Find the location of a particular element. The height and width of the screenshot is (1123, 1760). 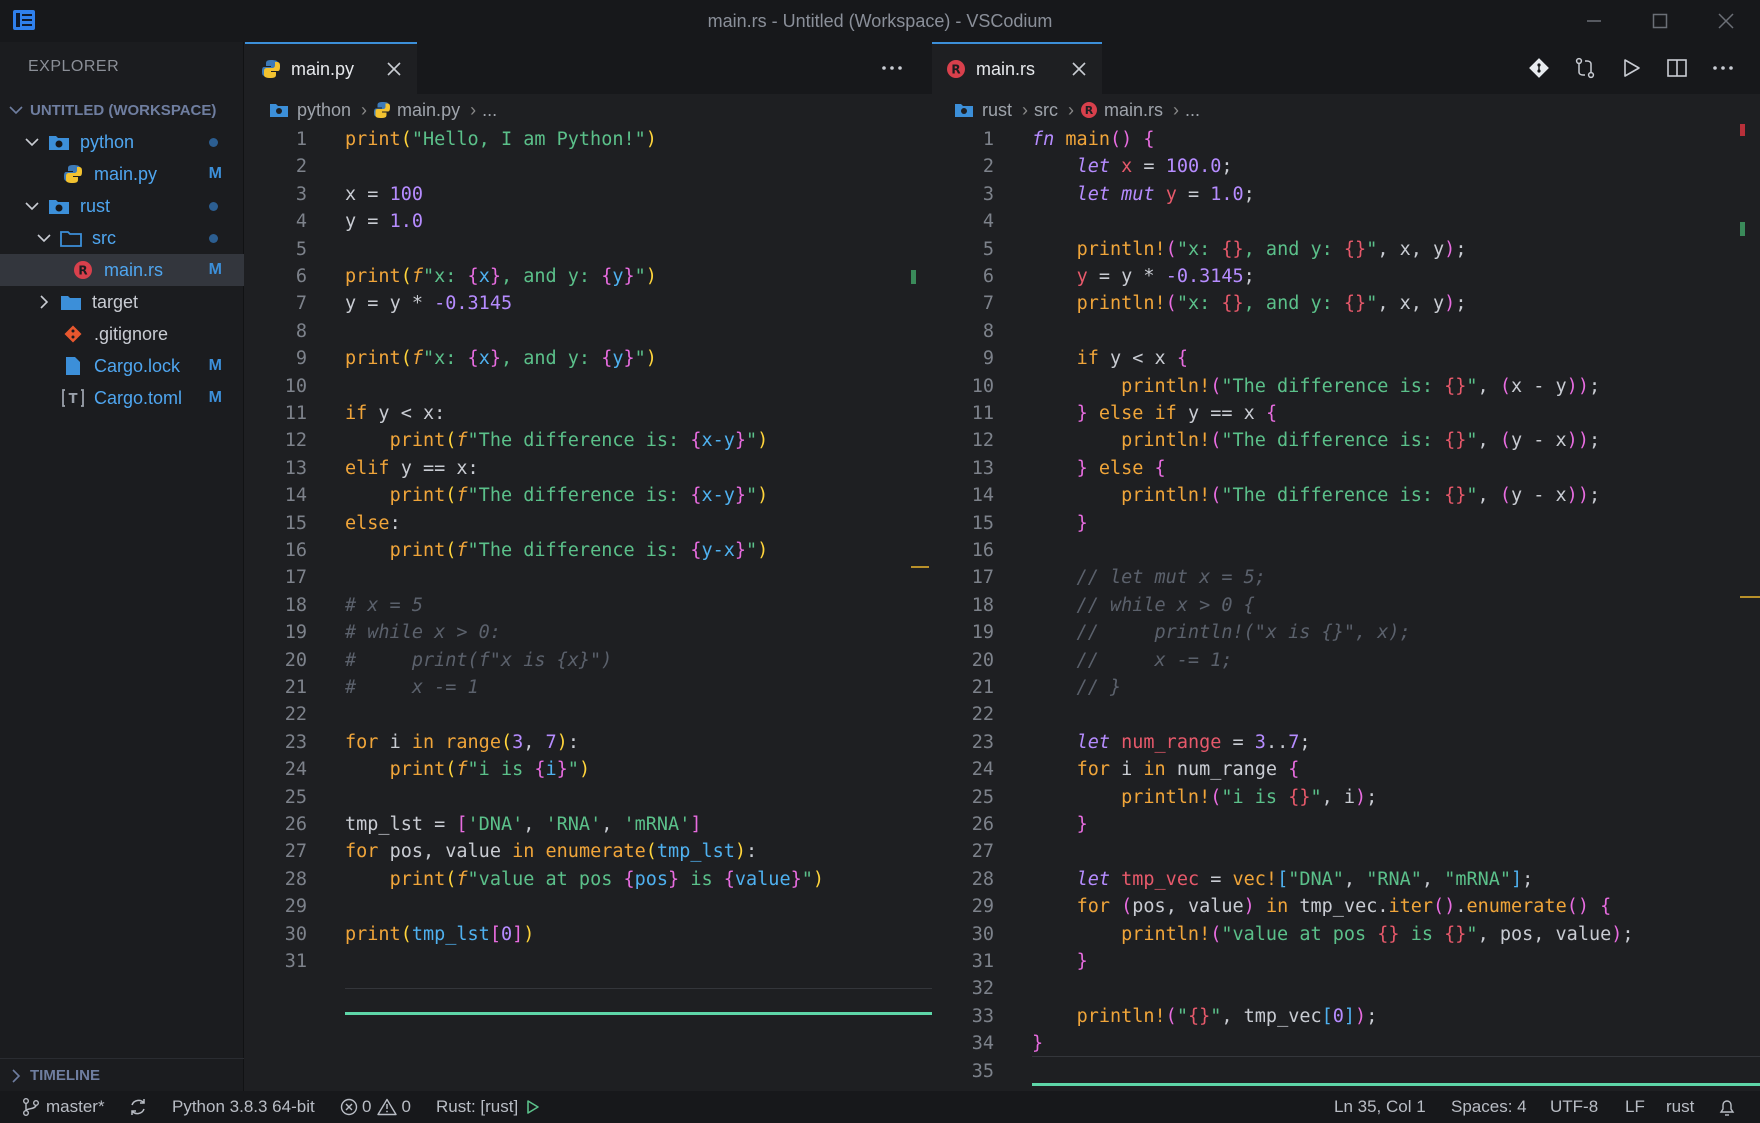

code-line: 9 print(f"x: {x}, and y: {y}") is located at coordinates (611, 358).